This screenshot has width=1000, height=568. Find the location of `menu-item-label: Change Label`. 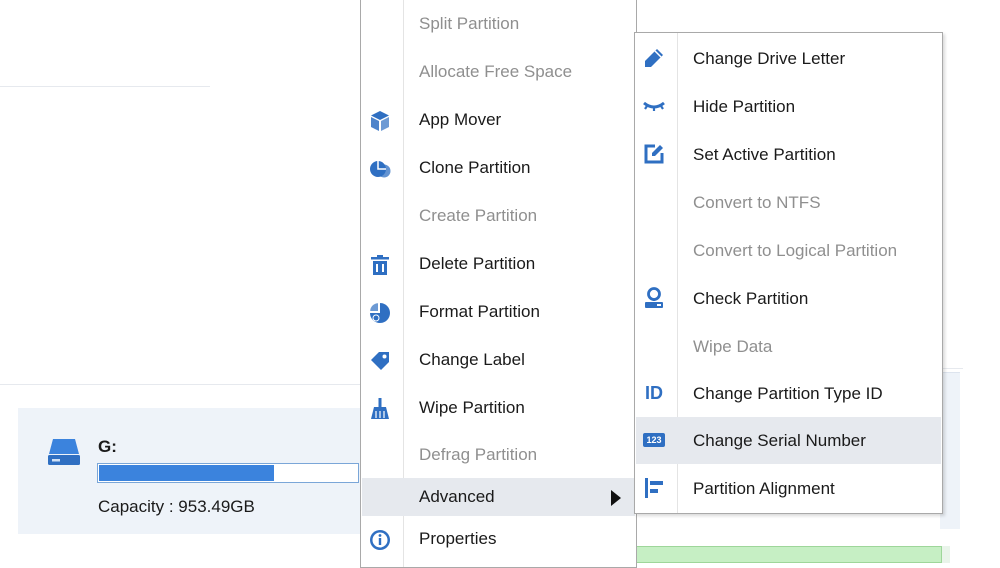

menu-item-label: Change Label is located at coordinates (472, 359).